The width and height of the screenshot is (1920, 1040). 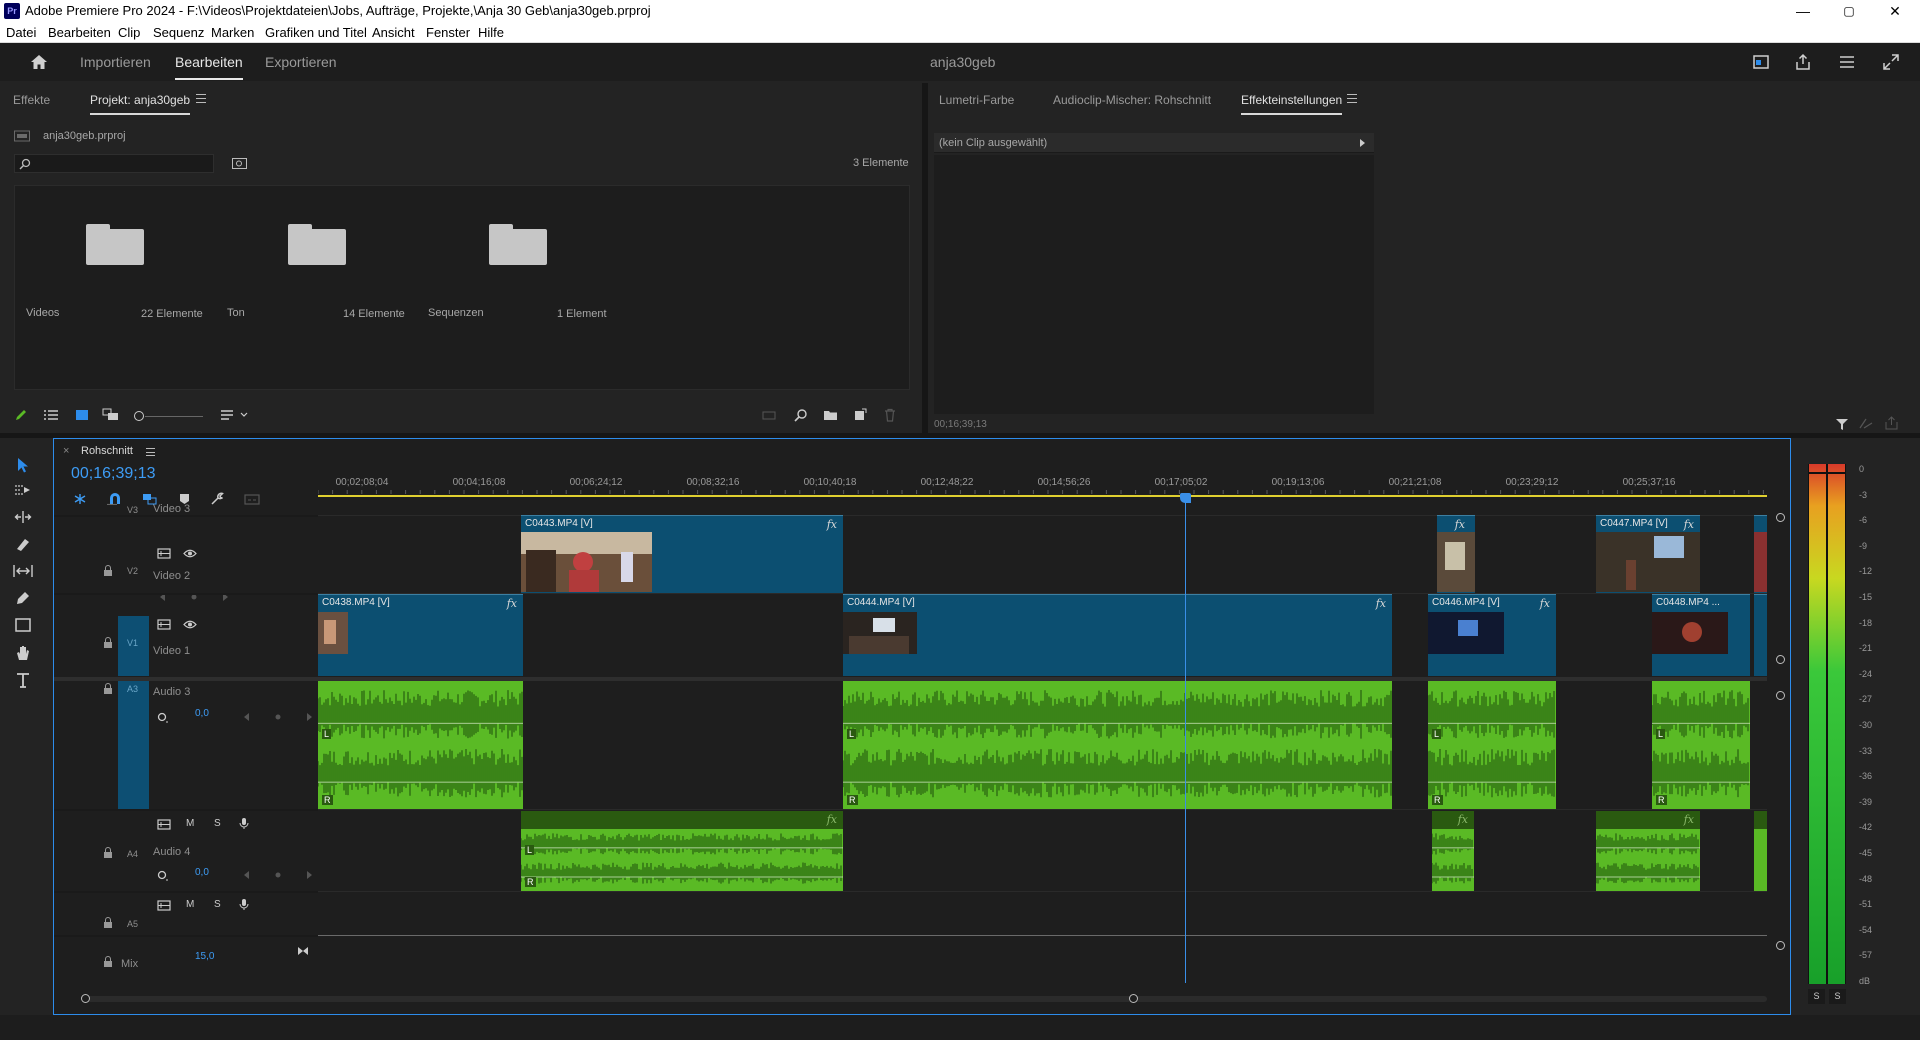 What do you see at coordinates (204, 956) in the screenshot?
I see `track-volume-mix: 15,0` at bounding box center [204, 956].